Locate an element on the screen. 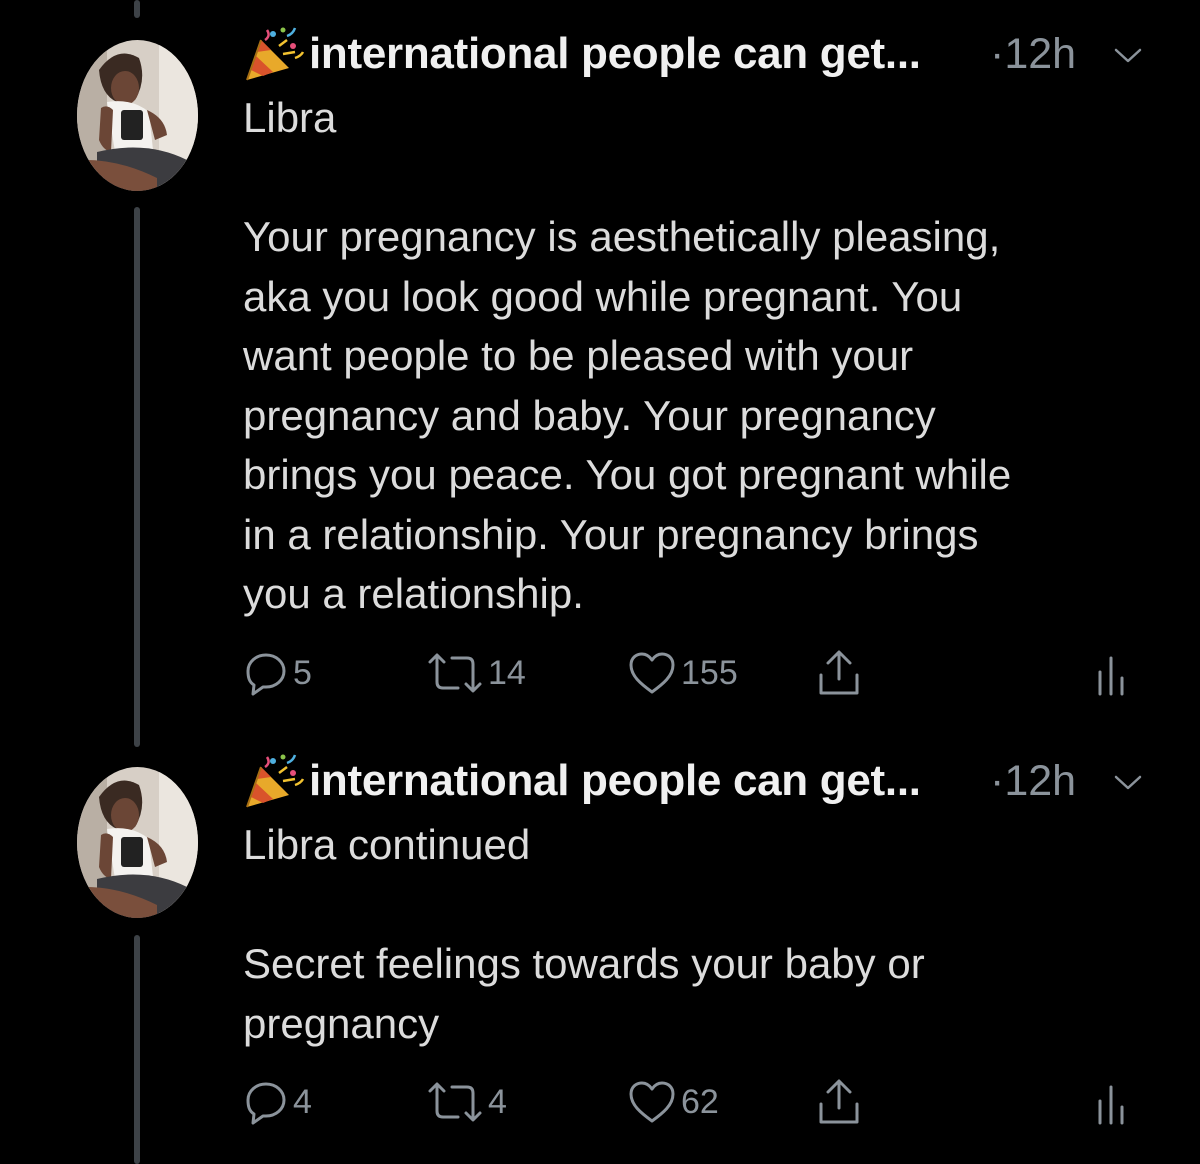 The width and height of the screenshot is (1200, 1164). like-count: 155 is located at coordinates (709, 672).